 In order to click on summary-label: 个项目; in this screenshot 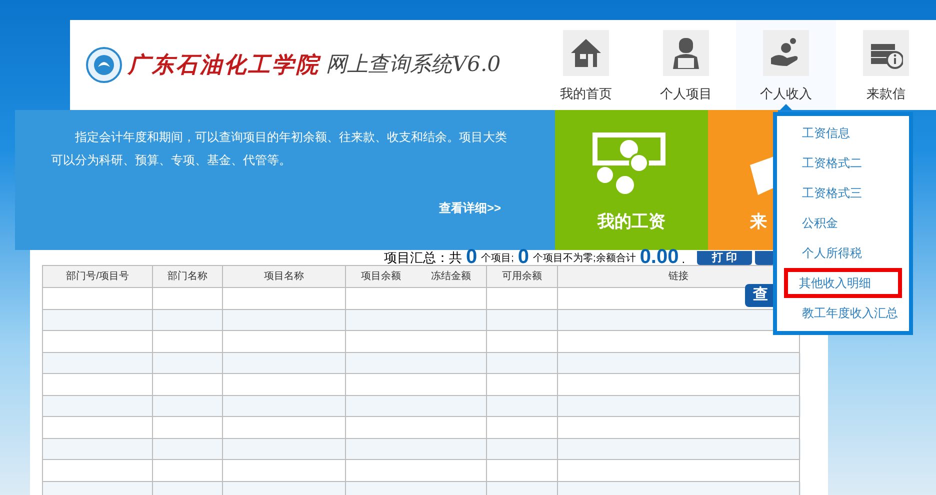, I will do `click(497, 259)`.